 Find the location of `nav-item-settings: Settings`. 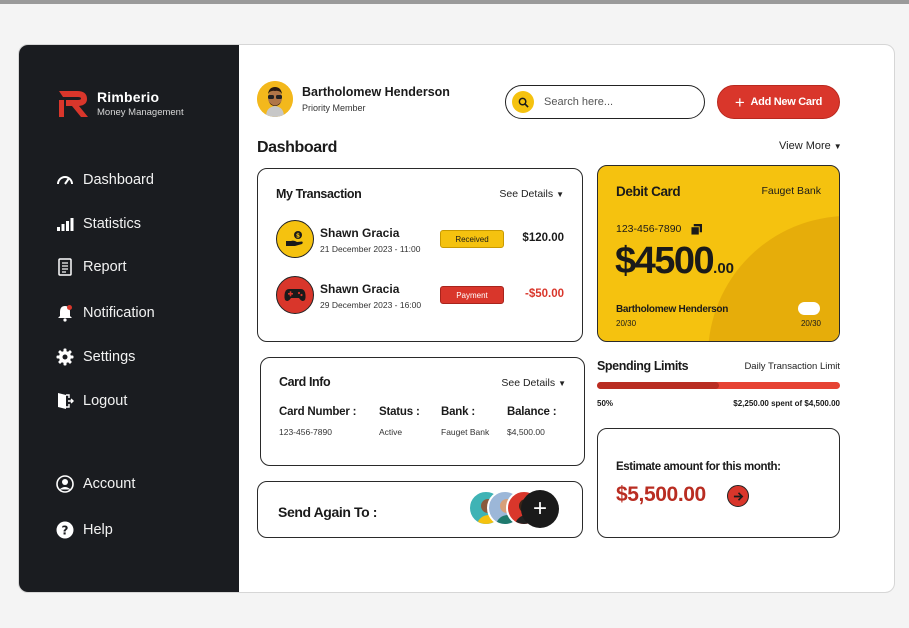

nav-item-settings: Settings is located at coordinates (95, 357).